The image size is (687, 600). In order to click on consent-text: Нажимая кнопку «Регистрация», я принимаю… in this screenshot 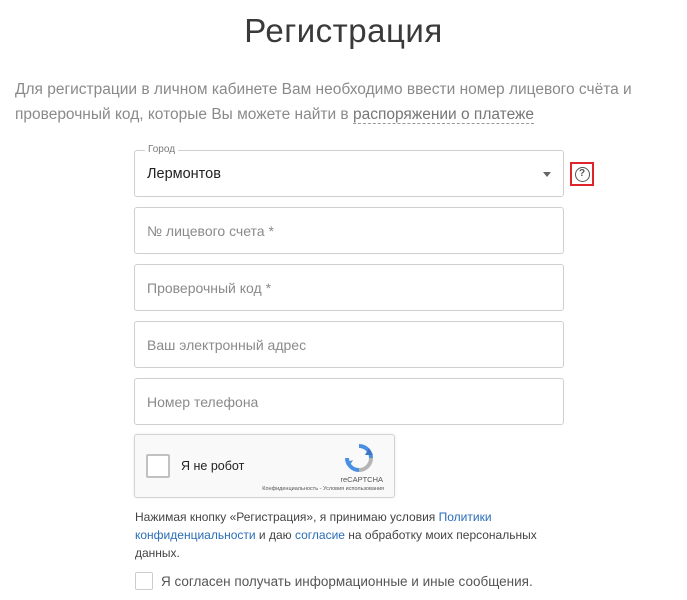, I will do `click(345, 535)`.